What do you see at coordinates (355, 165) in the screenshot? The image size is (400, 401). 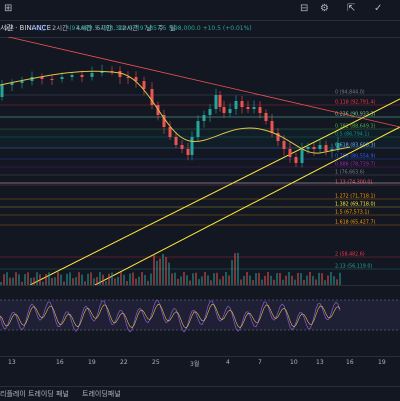 I see `fib-label: 0.886 (78,739.7)` at bounding box center [355, 165].